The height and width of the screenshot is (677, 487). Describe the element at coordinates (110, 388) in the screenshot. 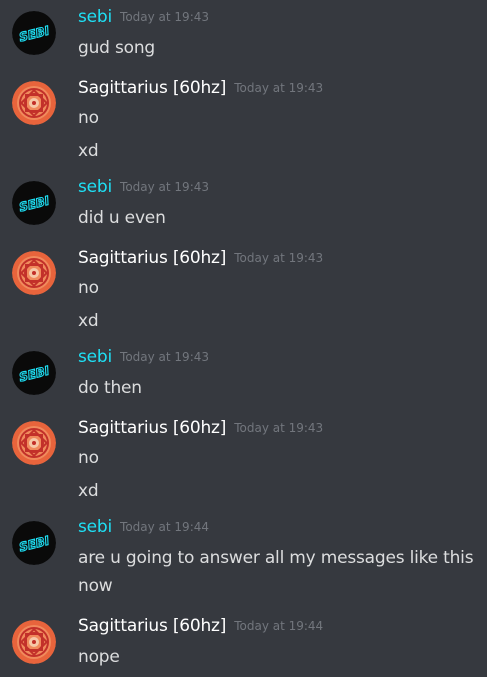

I see `message-text: do then` at that location.